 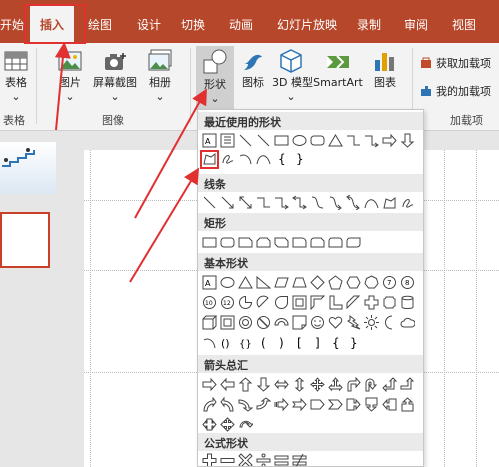 I want to click on arrow-to-shapes-button, so click(x=170, y=153).